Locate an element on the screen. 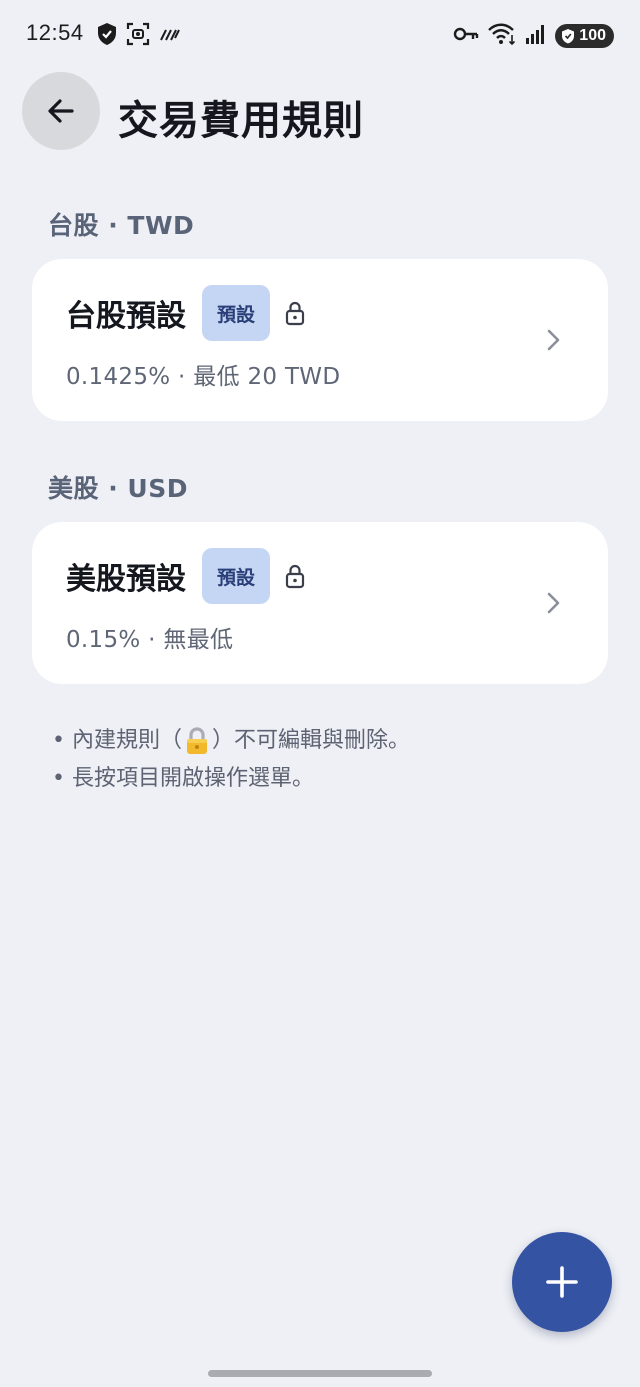 The height and width of the screenshot is (1387, 640). status-bar: 12:54 100 is located at coordinates (320, 35).